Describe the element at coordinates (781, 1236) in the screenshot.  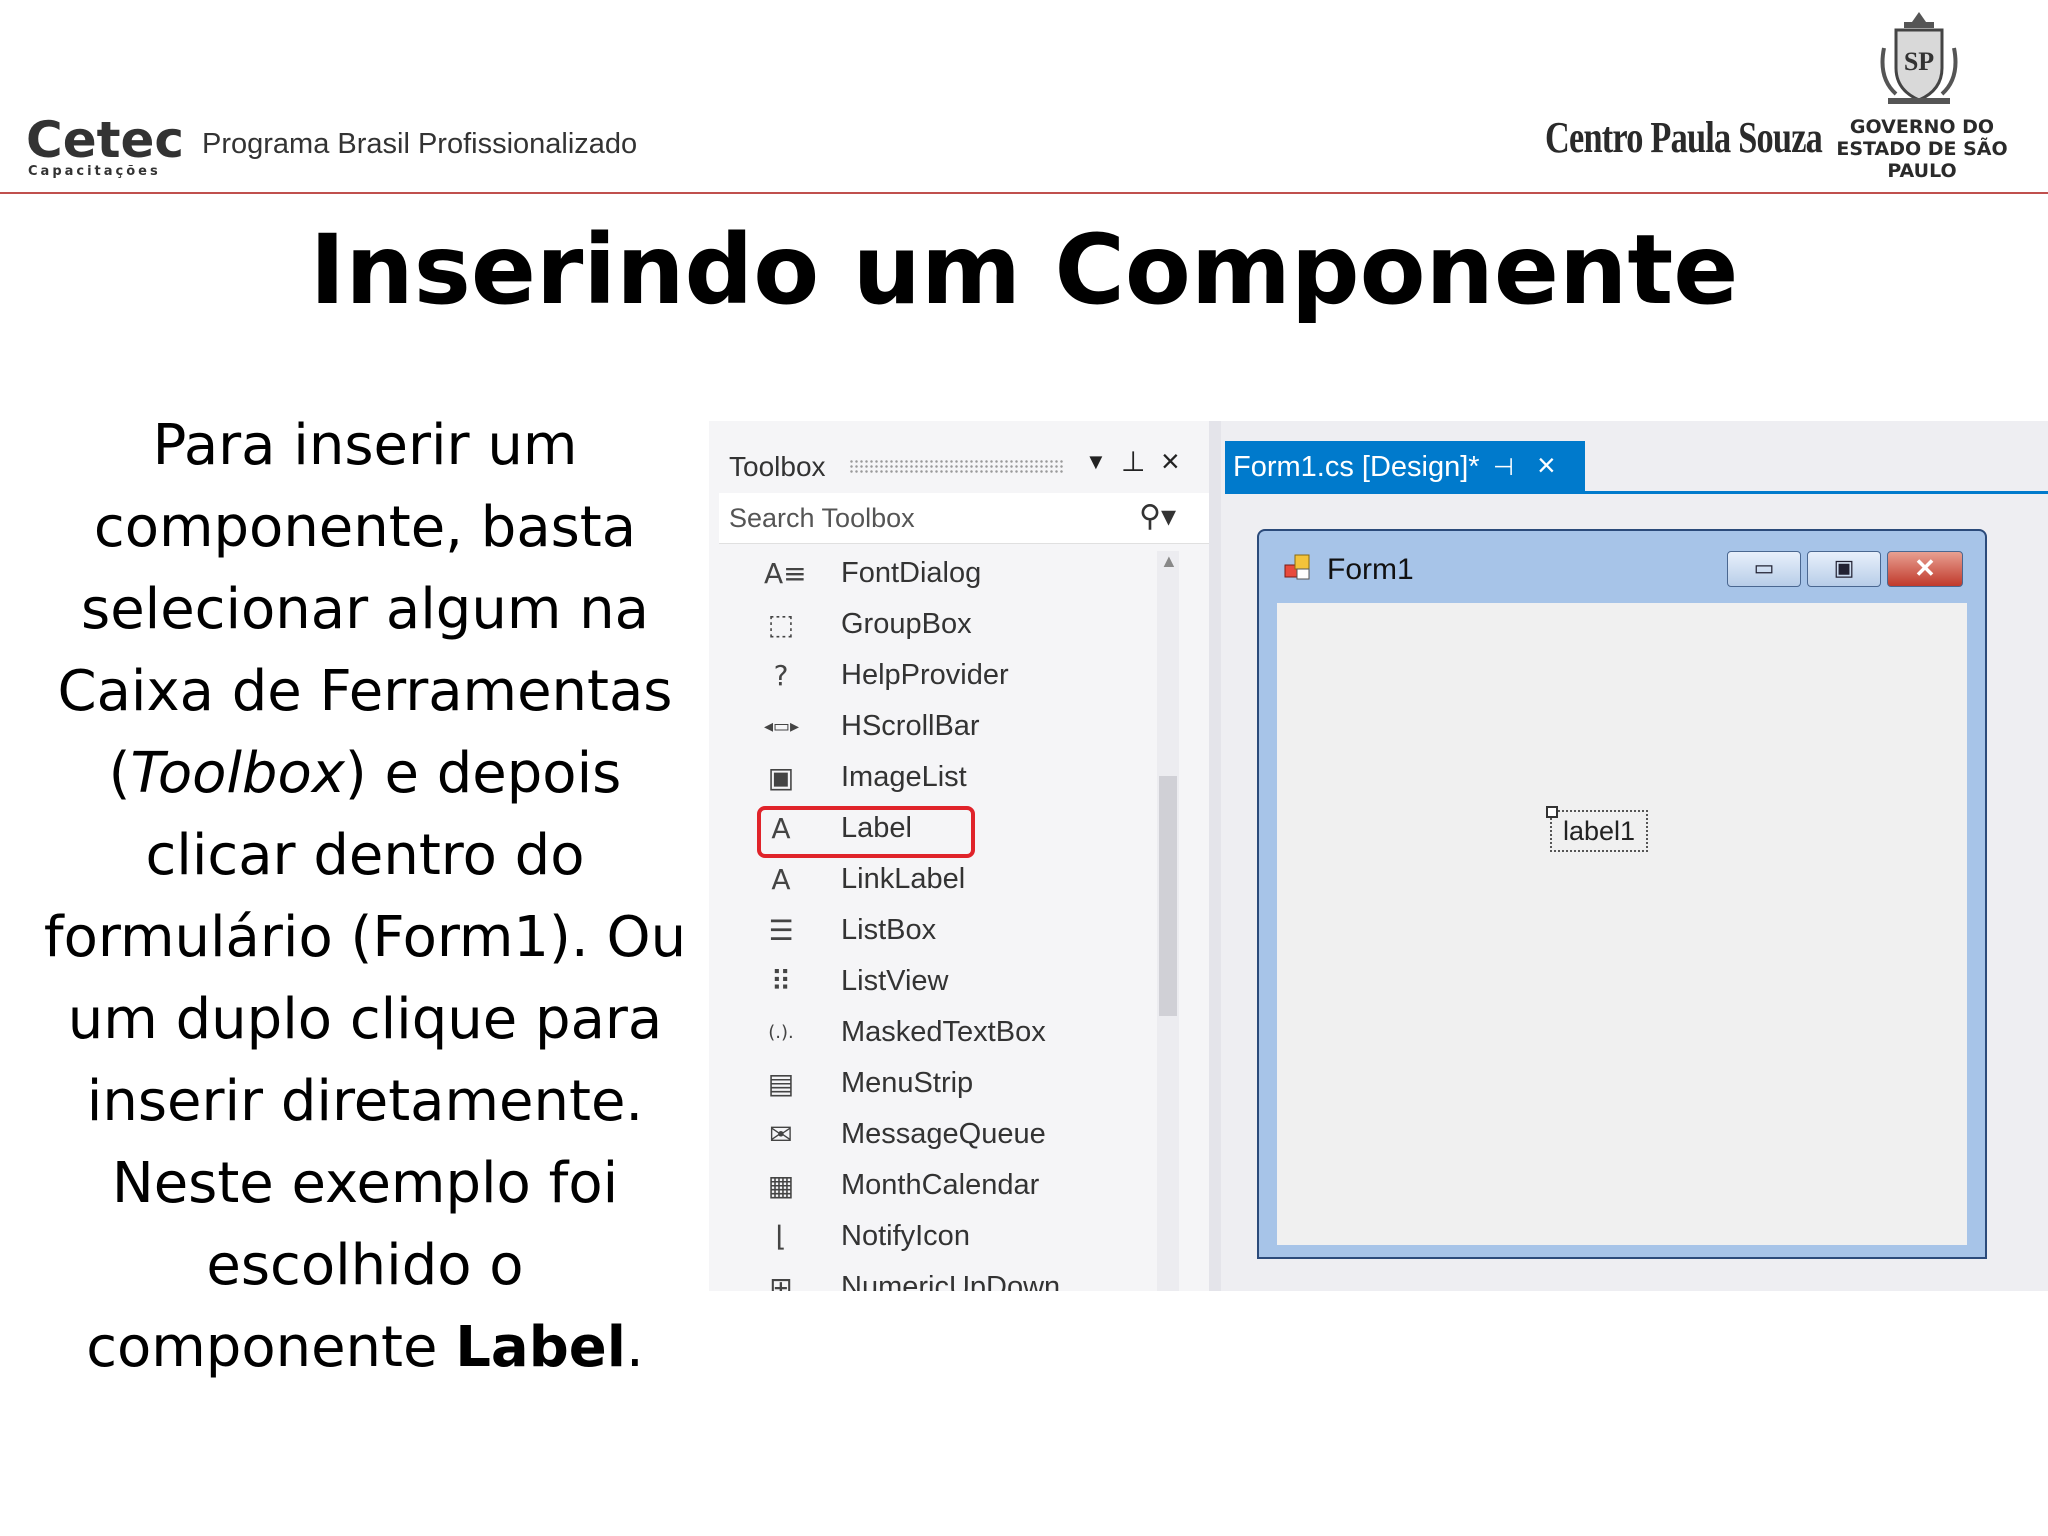
I see `notifyicon-icon: ⌊` at that location.